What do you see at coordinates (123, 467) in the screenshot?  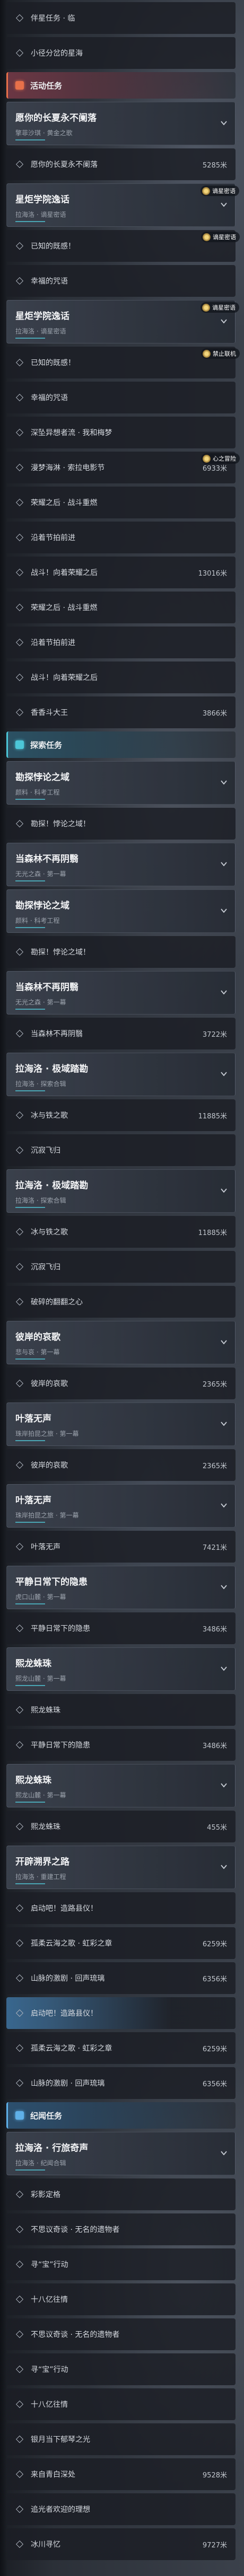 I see `quest-item: 漫梦海淋 · 索拉电影节 6933米 心之冒险` at bounding box center [123, 467].